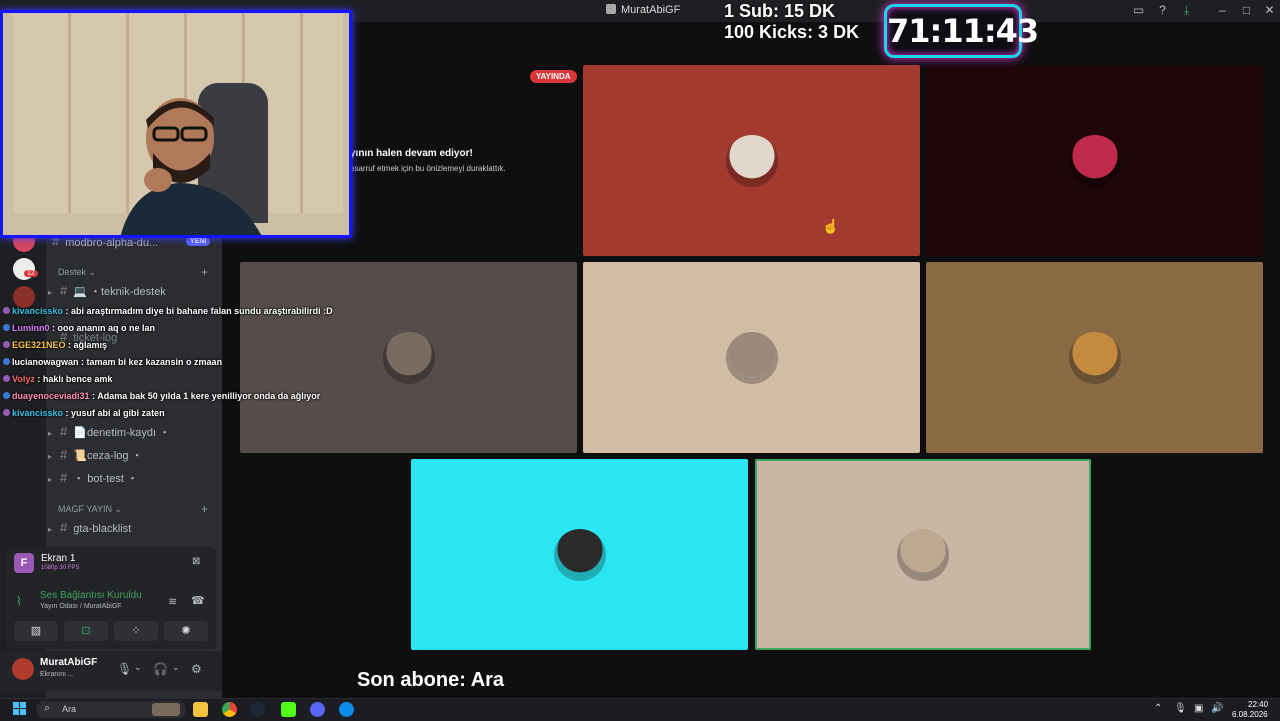  What do you see at coordinates (89, 528) in the screenshot?
I see `channel-gta-blacklist: ▸ # gta-blacklist` at bounding box center [89, 528].